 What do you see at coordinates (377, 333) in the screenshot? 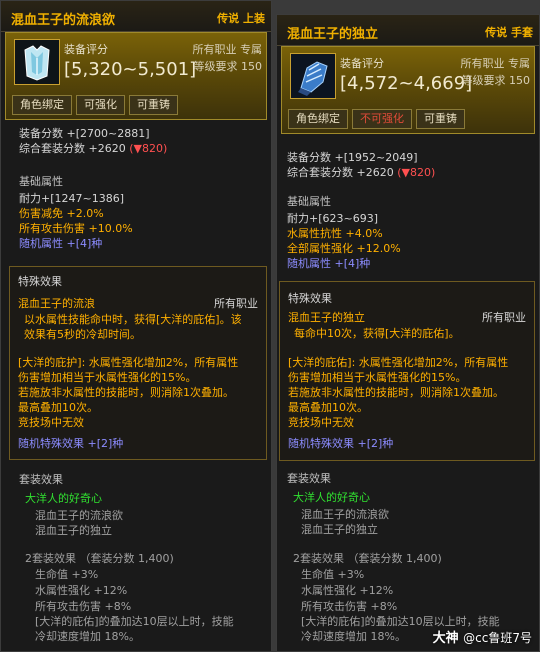
I see `special-desc: 每命中10次，获得[大洋的庇佑]。` at bounding box center [377, 333].